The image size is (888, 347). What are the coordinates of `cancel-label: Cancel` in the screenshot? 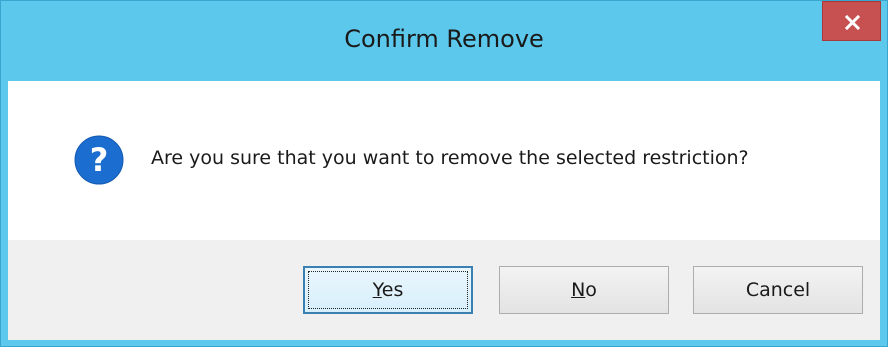 It's located at (778, 290).